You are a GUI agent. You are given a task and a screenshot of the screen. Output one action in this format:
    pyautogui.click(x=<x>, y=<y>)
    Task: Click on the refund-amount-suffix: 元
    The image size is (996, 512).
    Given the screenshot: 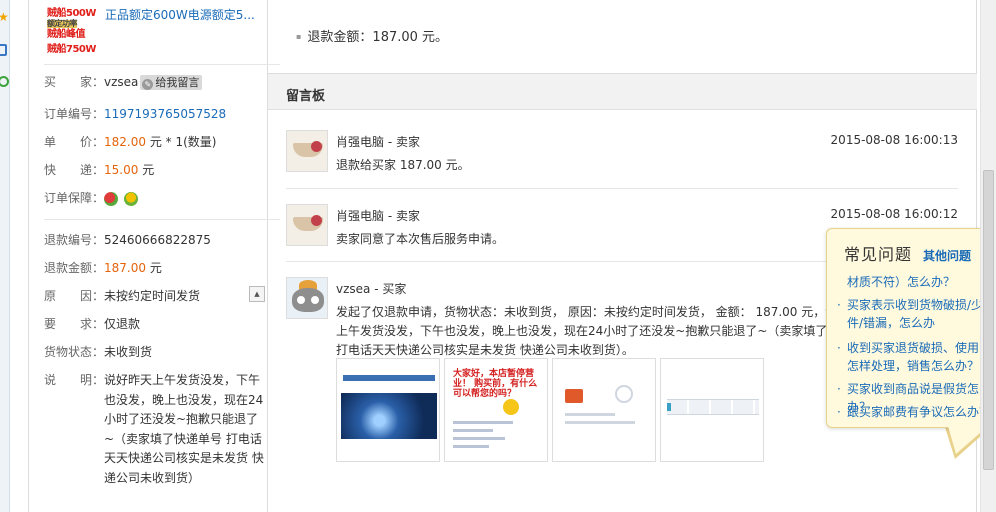 What is the action you would take?
    pyautogui.click(x=155, y=268)
    